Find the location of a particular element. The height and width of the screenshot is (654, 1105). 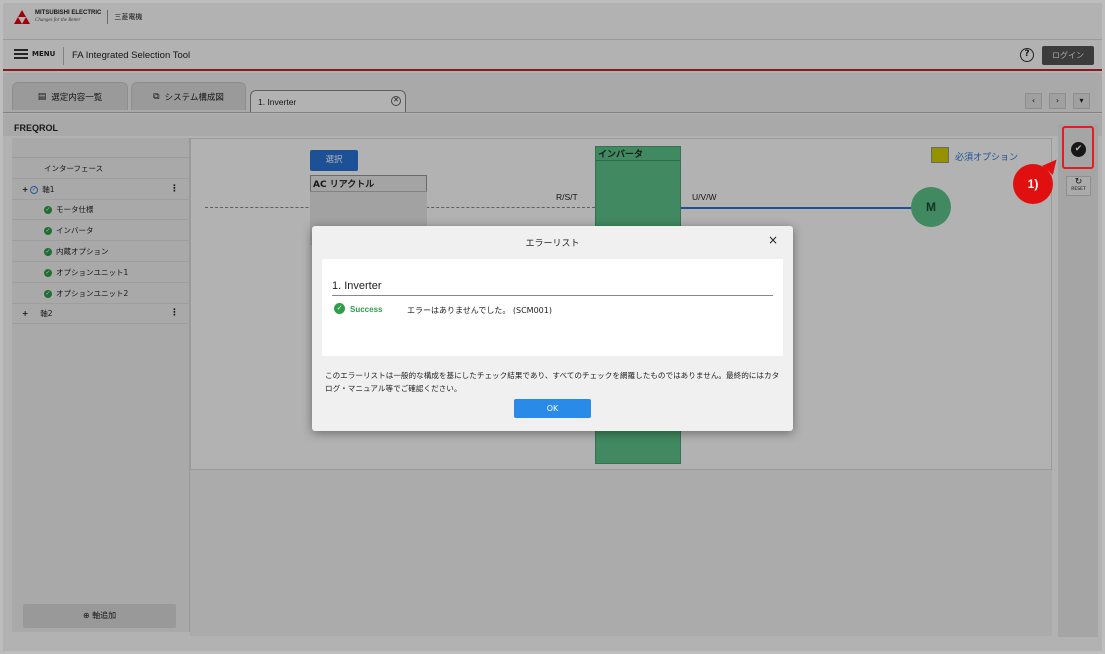

close-icon: × is located at coordinates (773, 240).